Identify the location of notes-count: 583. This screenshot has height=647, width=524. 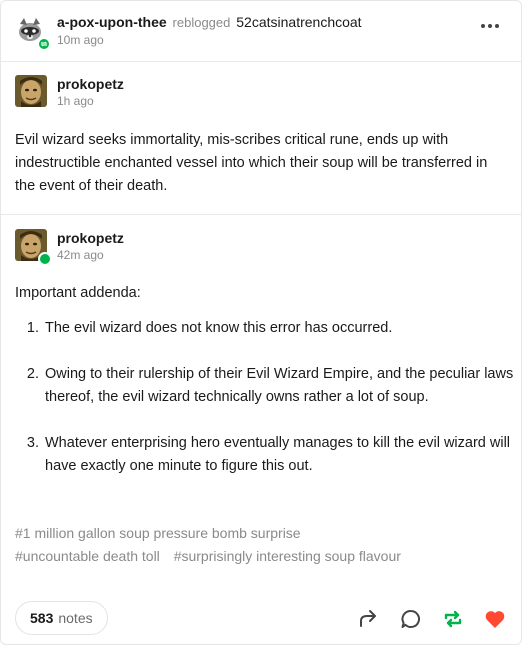
(42, 618).